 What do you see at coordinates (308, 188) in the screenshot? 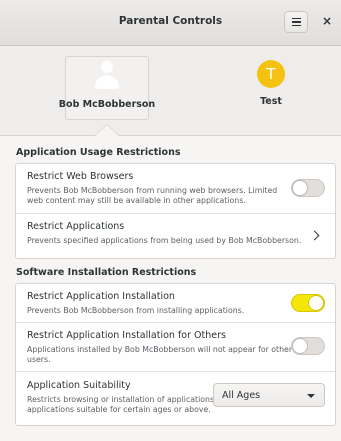
I see `restrict-web-browsers-switch` at bounding box center [308, 188].